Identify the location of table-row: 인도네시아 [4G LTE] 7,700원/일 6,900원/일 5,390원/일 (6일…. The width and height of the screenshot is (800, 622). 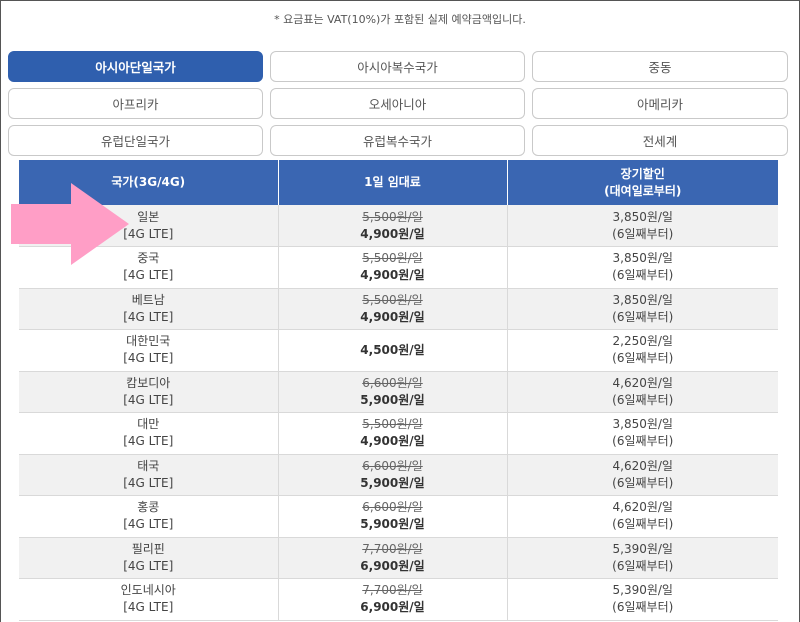
(398, 599).